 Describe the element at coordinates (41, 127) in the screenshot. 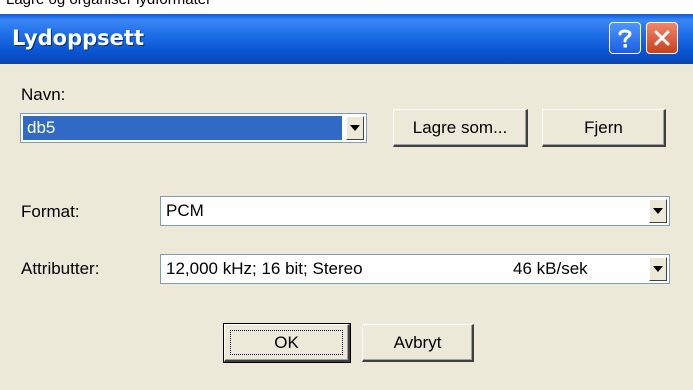

I see `name-select-text: db5` at that location.